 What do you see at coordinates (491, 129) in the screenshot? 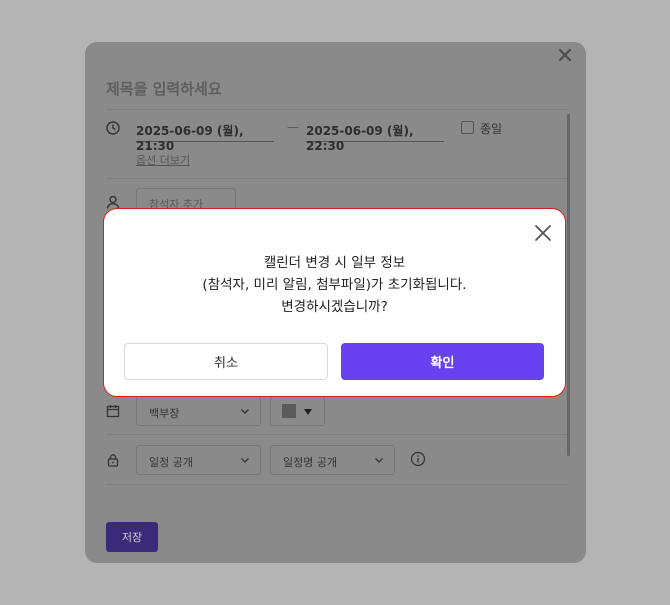
I see `all-day-label: 종일` at bounding box center [491, 129].